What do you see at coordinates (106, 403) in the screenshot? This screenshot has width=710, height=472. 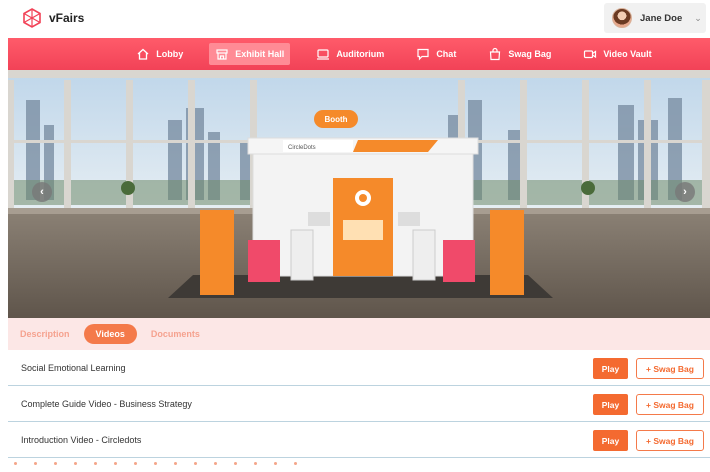 I see `video-title: Complete Guide Video - Business Strategy` at bounding box center [106, 403].